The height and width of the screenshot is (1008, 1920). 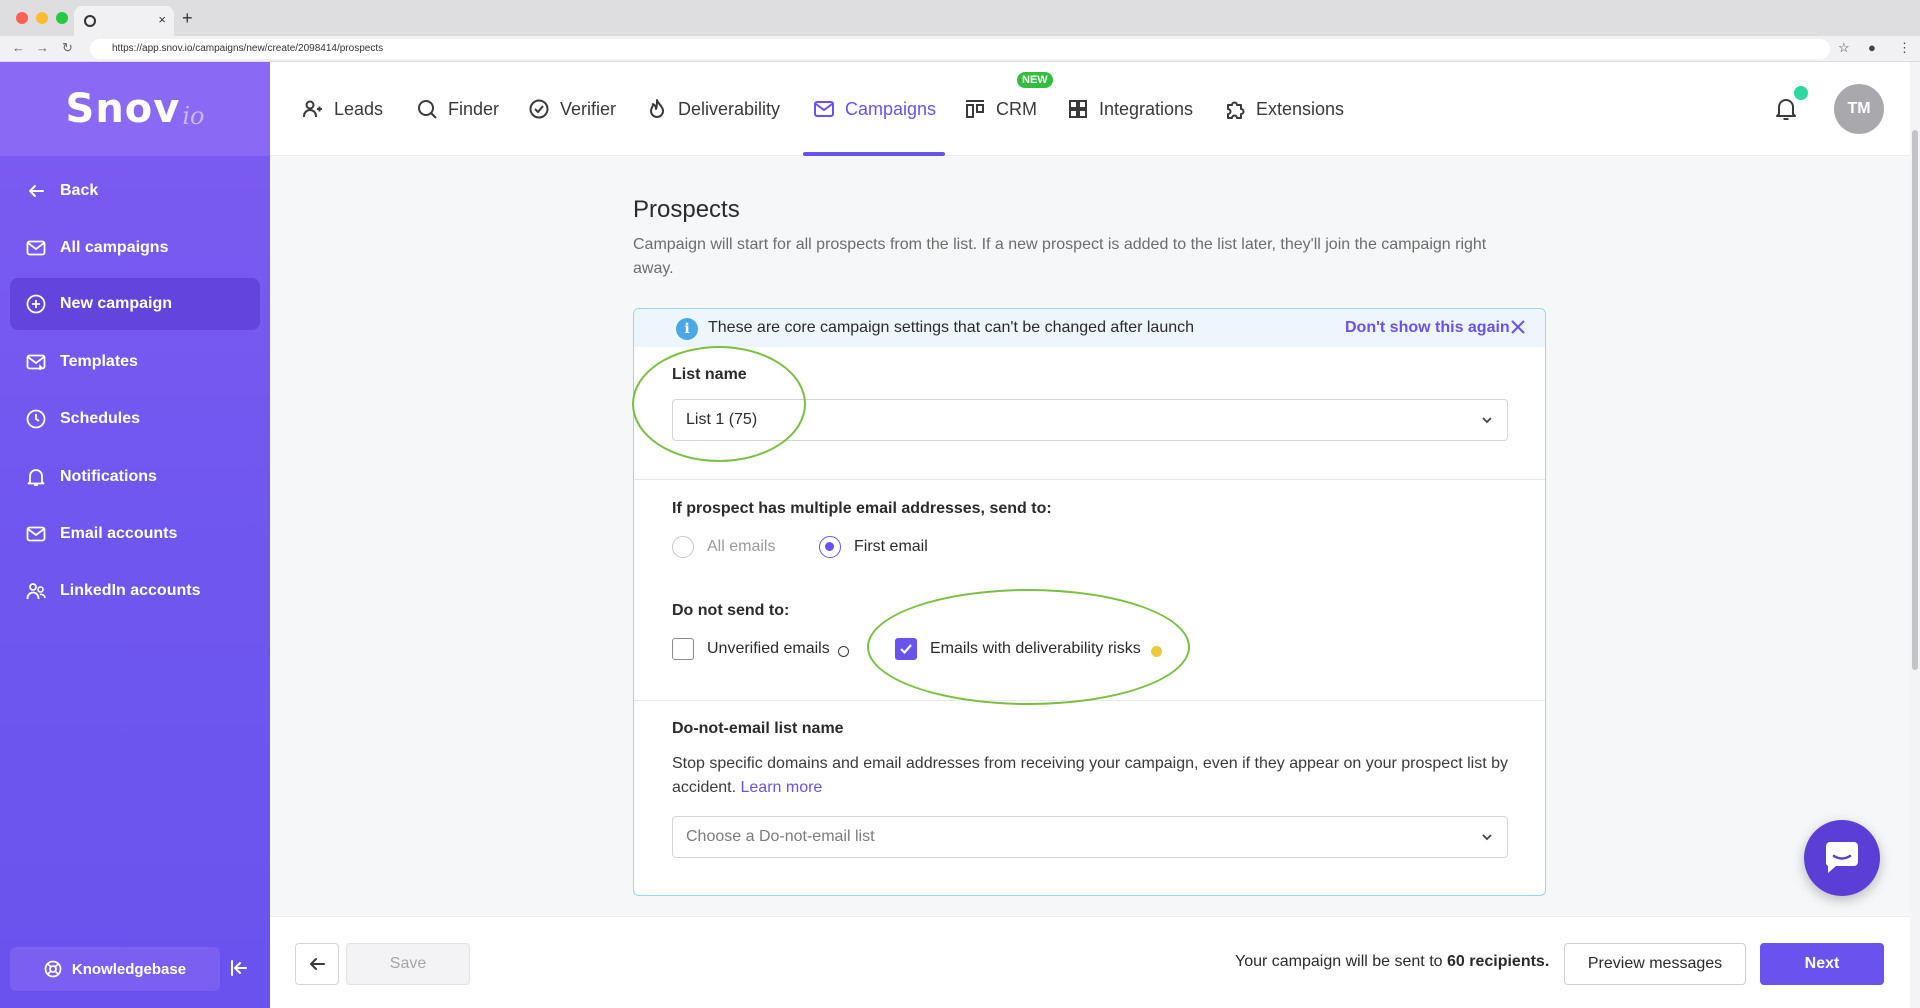 What do you see at coordinates (90, 21) in the screenshot?
I see `favicon-icon` at bounding box center [90, 21].